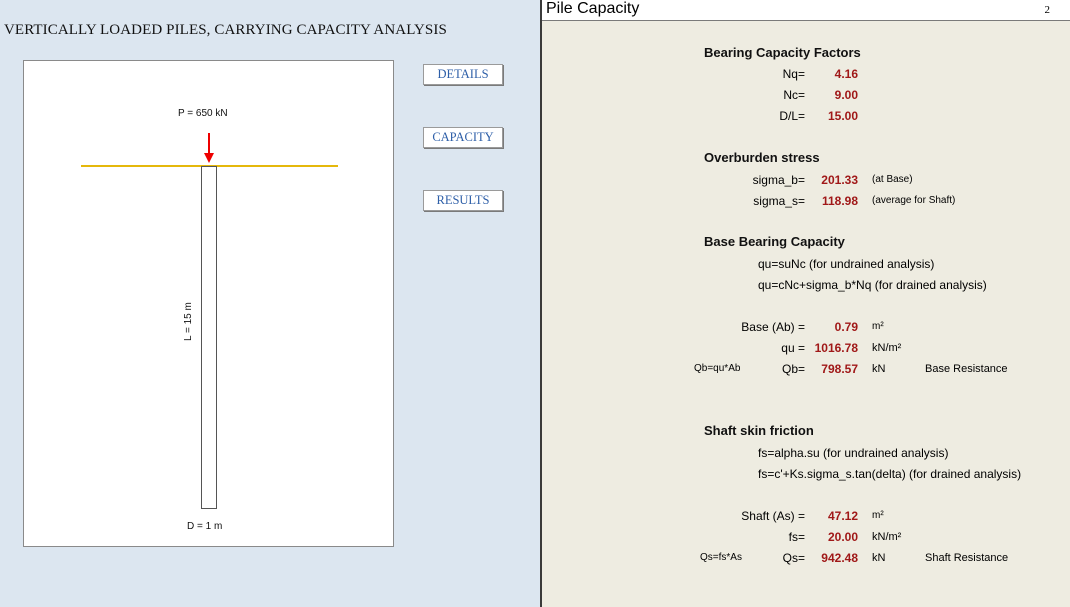  What do you see at coordinates (796, 537) in the screenshot?
I see `fs-label: fs=` at bounding box center [796, 537].